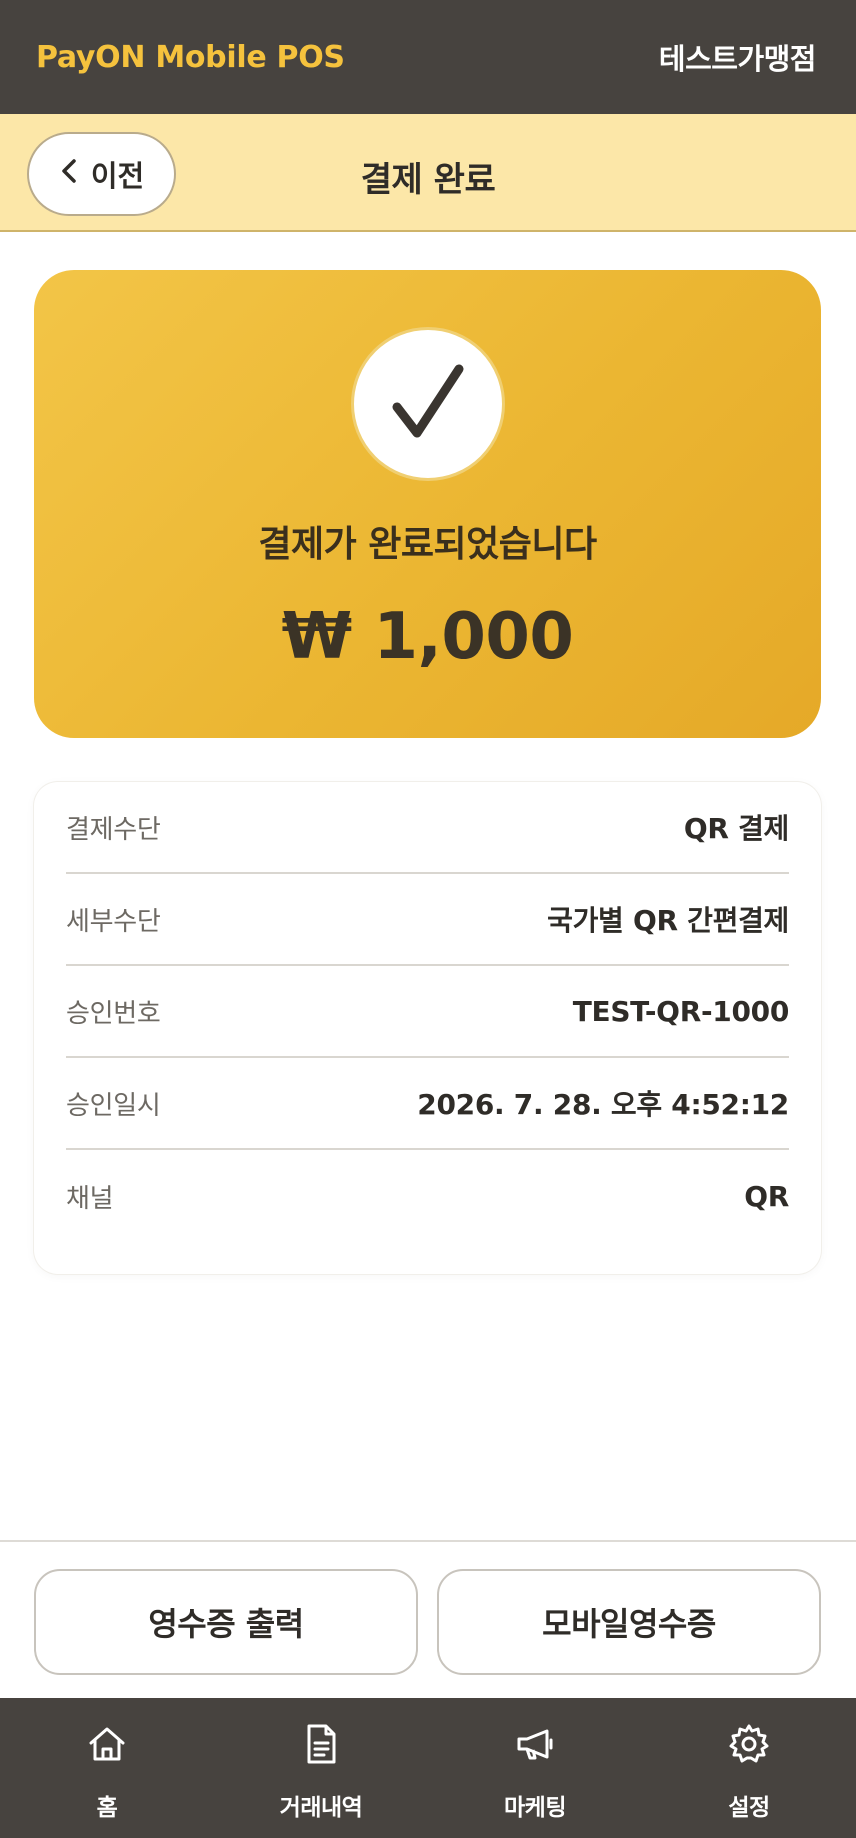  I want to click on success-badge, so click(428, 404).